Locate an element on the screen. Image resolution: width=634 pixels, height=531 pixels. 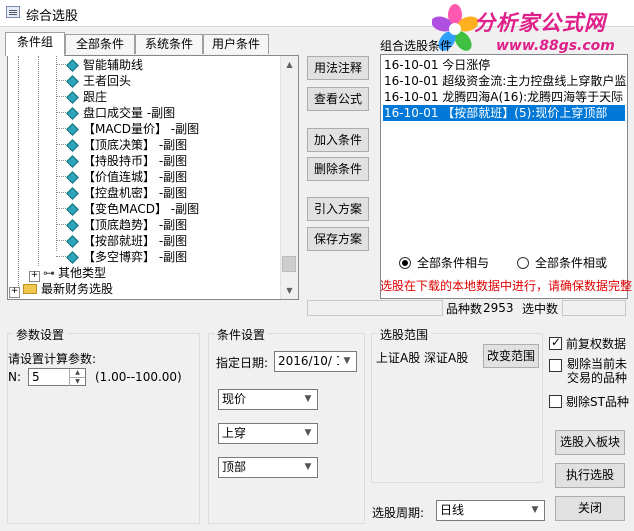
combo-item: 16-10-01 今日涨停 is located at coordinates (437, 65).